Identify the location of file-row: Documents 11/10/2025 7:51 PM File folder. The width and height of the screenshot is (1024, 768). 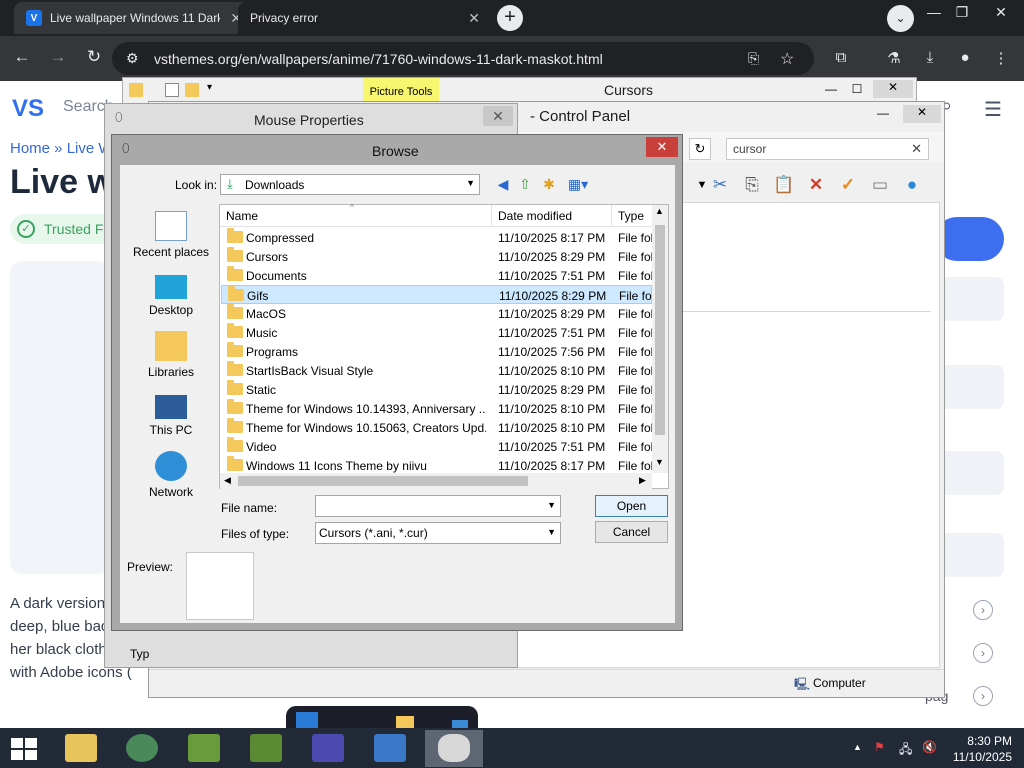
(436, 275).